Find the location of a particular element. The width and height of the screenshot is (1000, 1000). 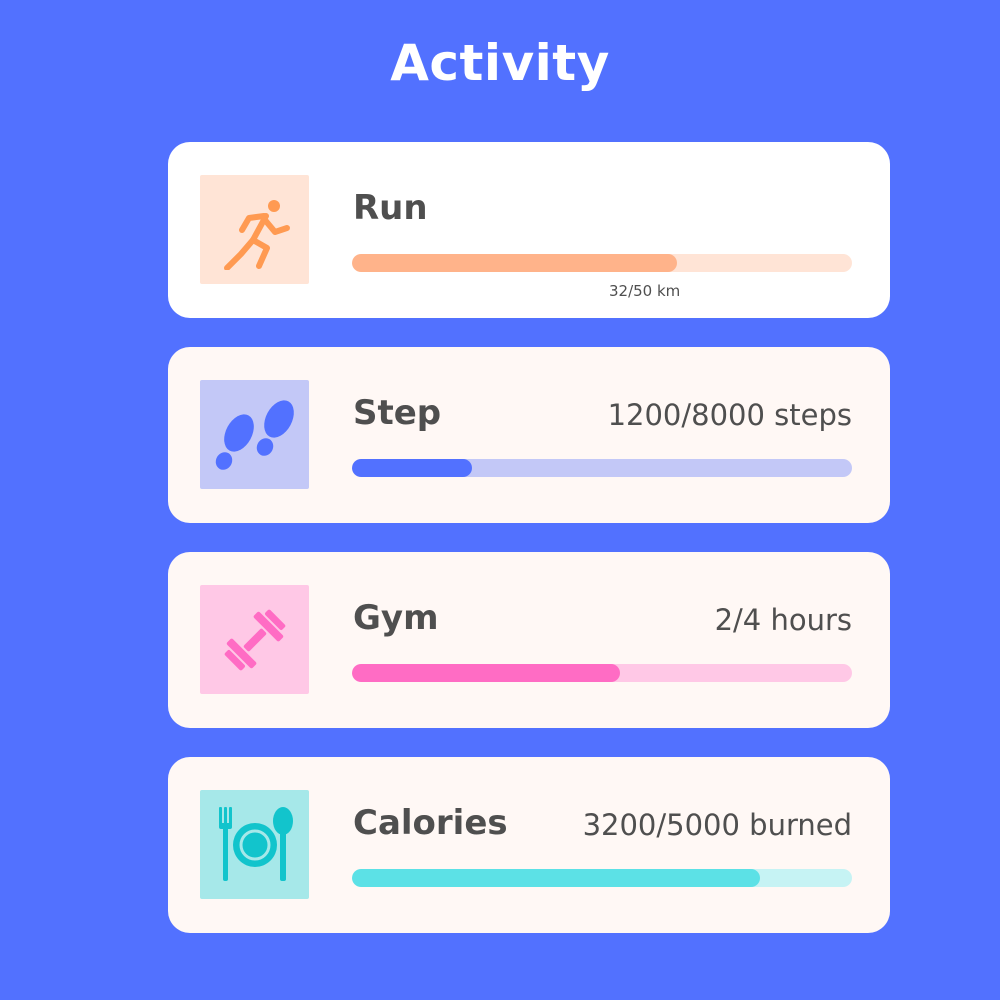

dumbbell-icon is located at coordinates (254, 639).